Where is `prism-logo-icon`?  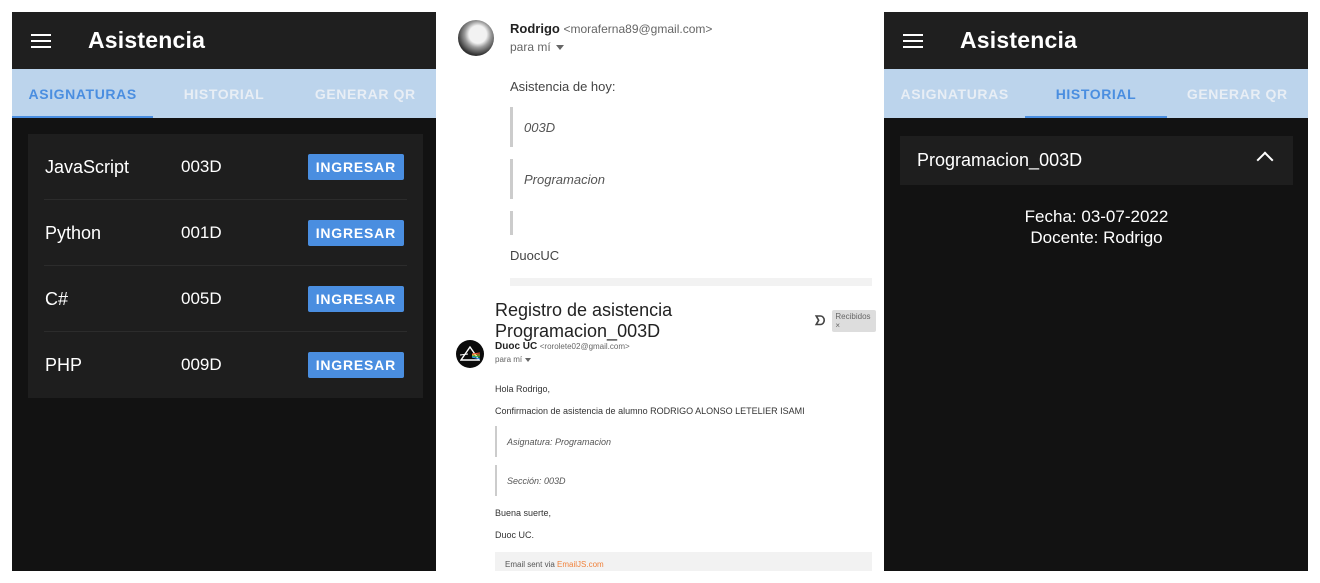
prism-logo-icon is located at coordinates (470, 353).